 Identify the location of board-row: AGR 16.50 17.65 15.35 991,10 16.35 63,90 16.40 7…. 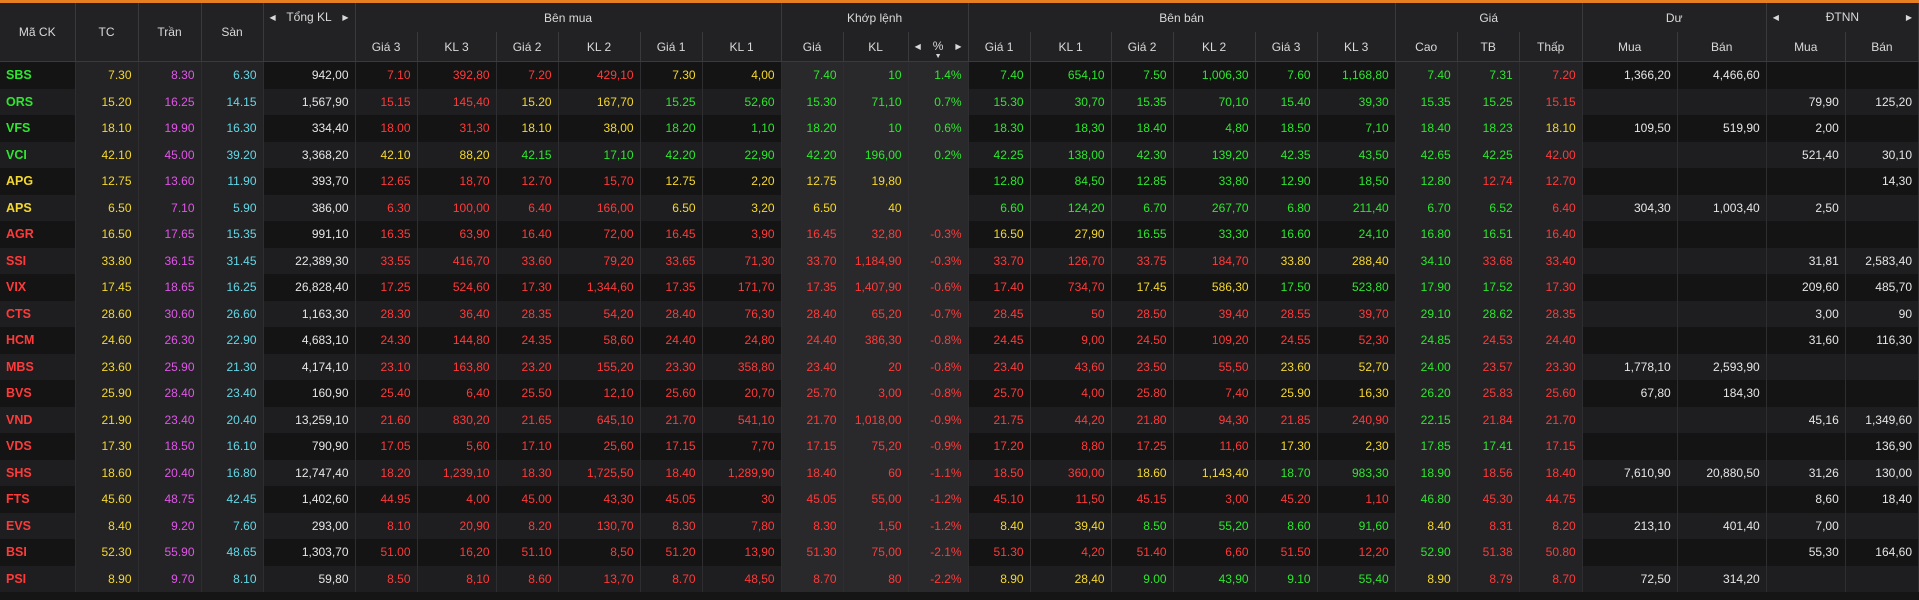
(959, 234).